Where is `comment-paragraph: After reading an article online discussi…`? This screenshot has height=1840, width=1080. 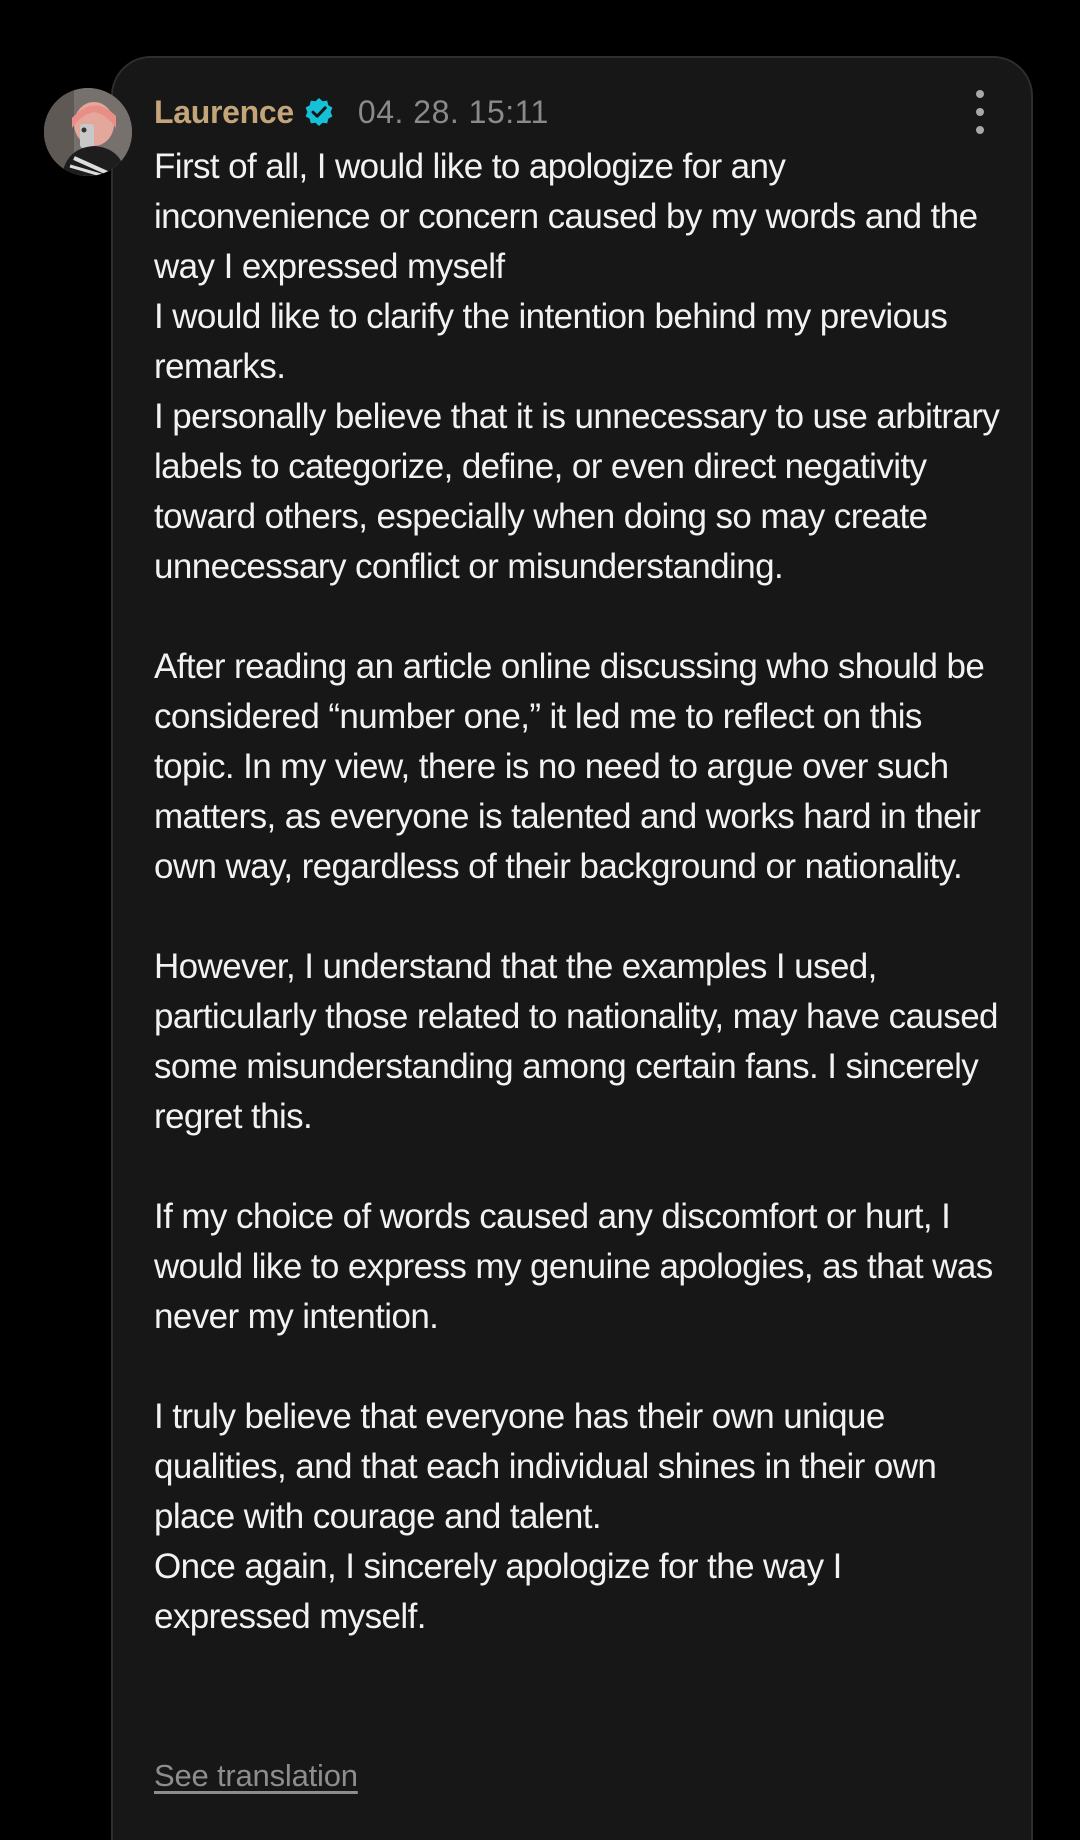
comment-paragraph: After reading an article online discussi… is located at coordinates (569, 766).